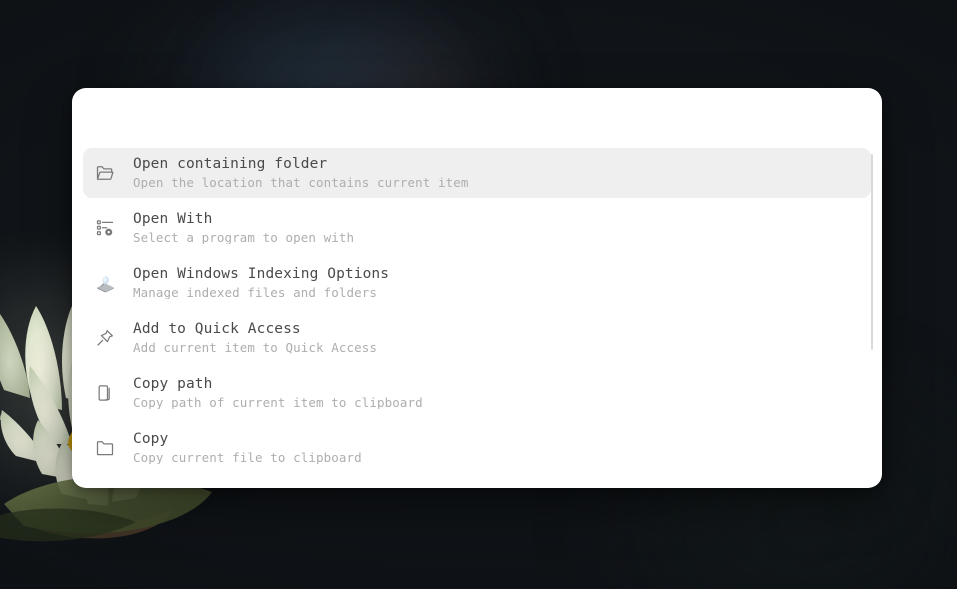 This screenshot has width=957, height=589. What do you see at coordinates (477, 448) in the screenshot?
I see `result-row-copy: Copy Copy current file to clipboard` at bounding box center [477, 448].